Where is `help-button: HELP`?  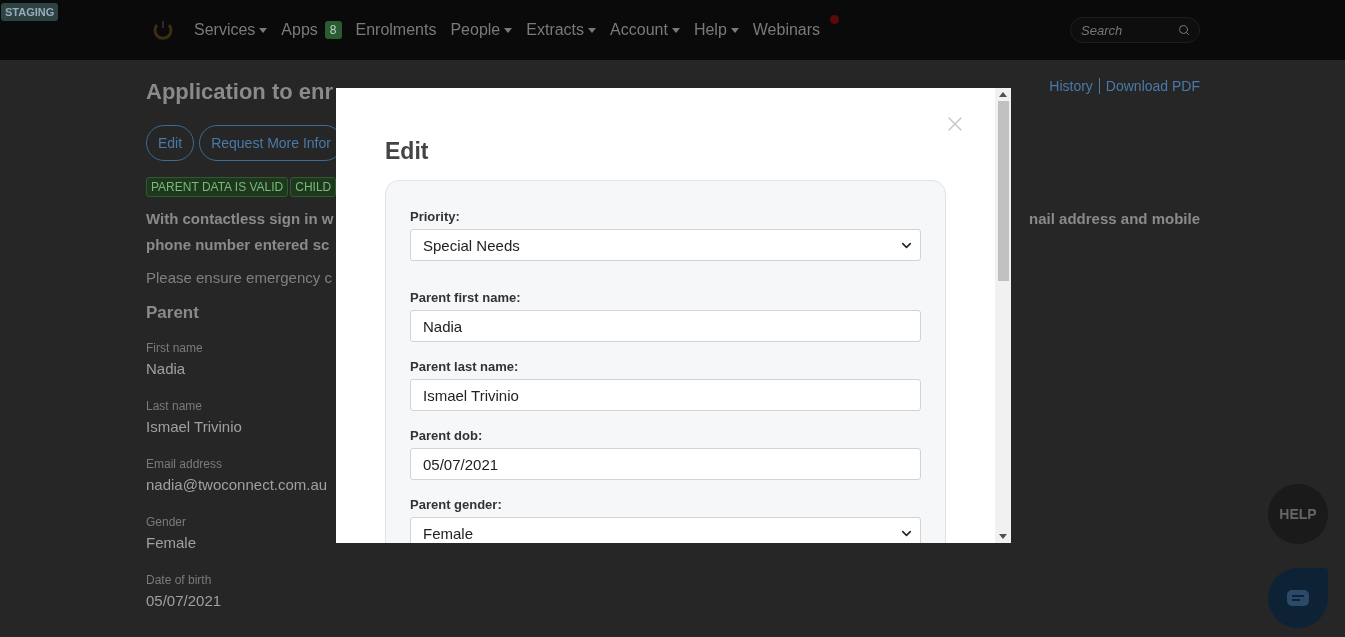 help-button: HELP is located at coordinates (1298, 514).